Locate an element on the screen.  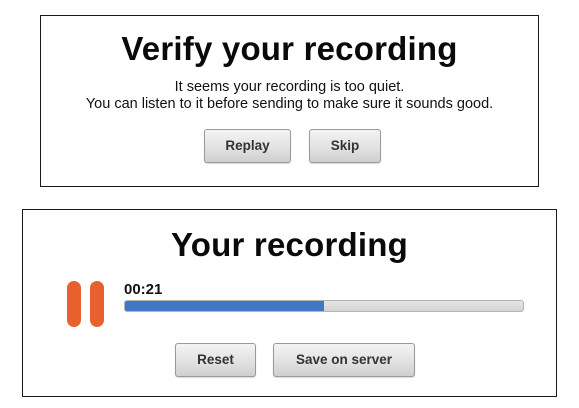
verify-message-line-1: It seems your recording is too quiet. is located at coordinates (289, 87).